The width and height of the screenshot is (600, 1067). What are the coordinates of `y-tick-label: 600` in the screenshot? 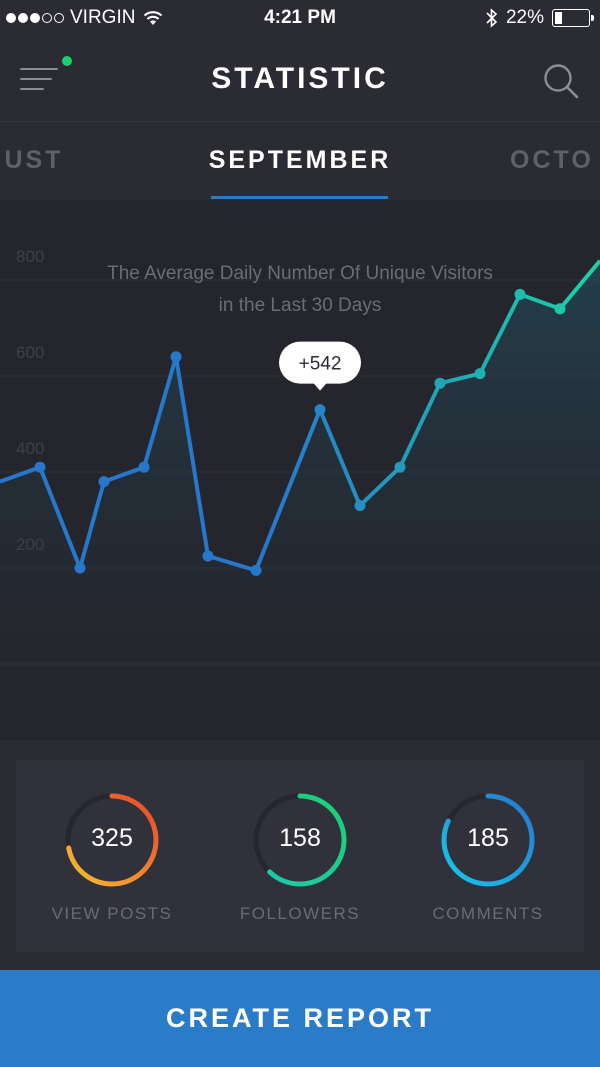 It's located at (30, 352).